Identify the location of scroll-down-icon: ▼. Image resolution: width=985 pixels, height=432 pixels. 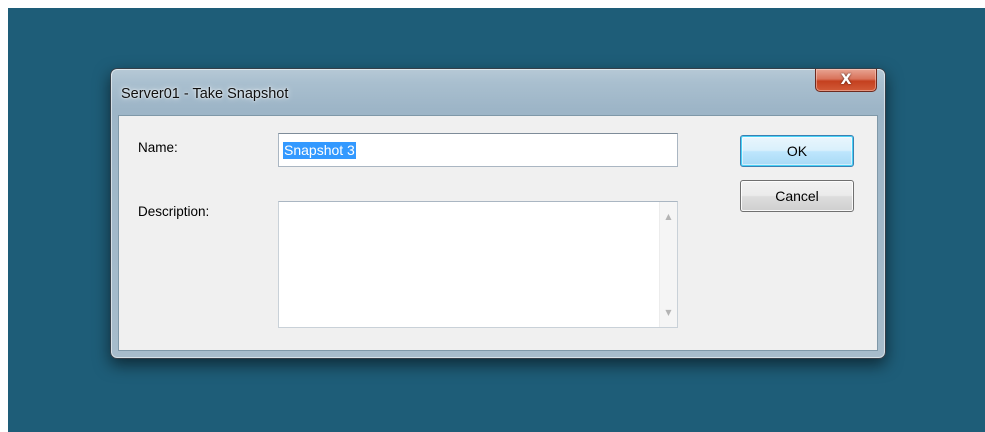
(668, 312).